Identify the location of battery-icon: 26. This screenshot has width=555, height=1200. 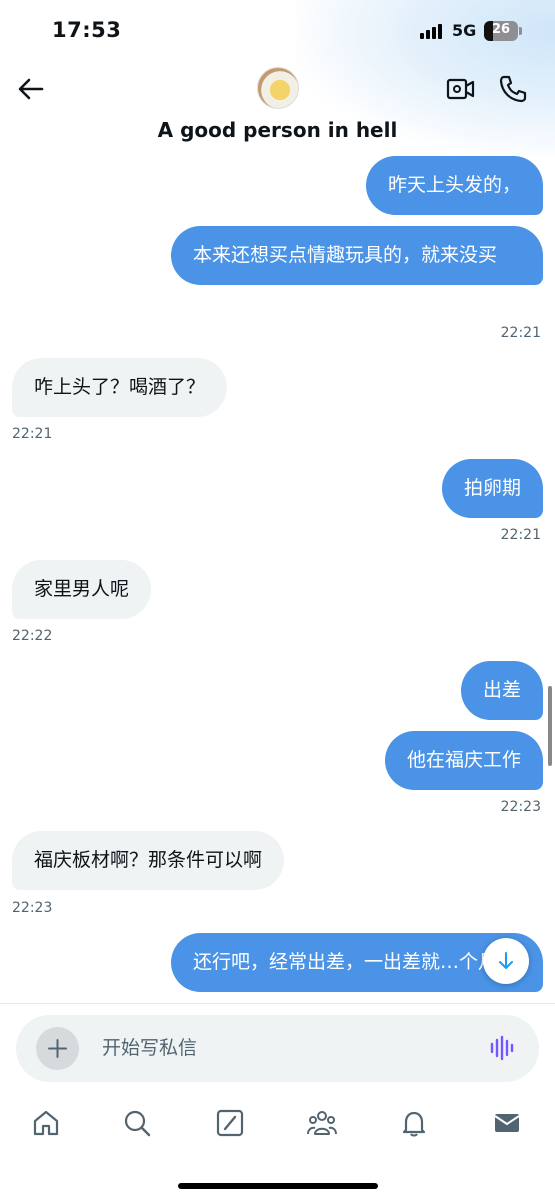
(501, 31).